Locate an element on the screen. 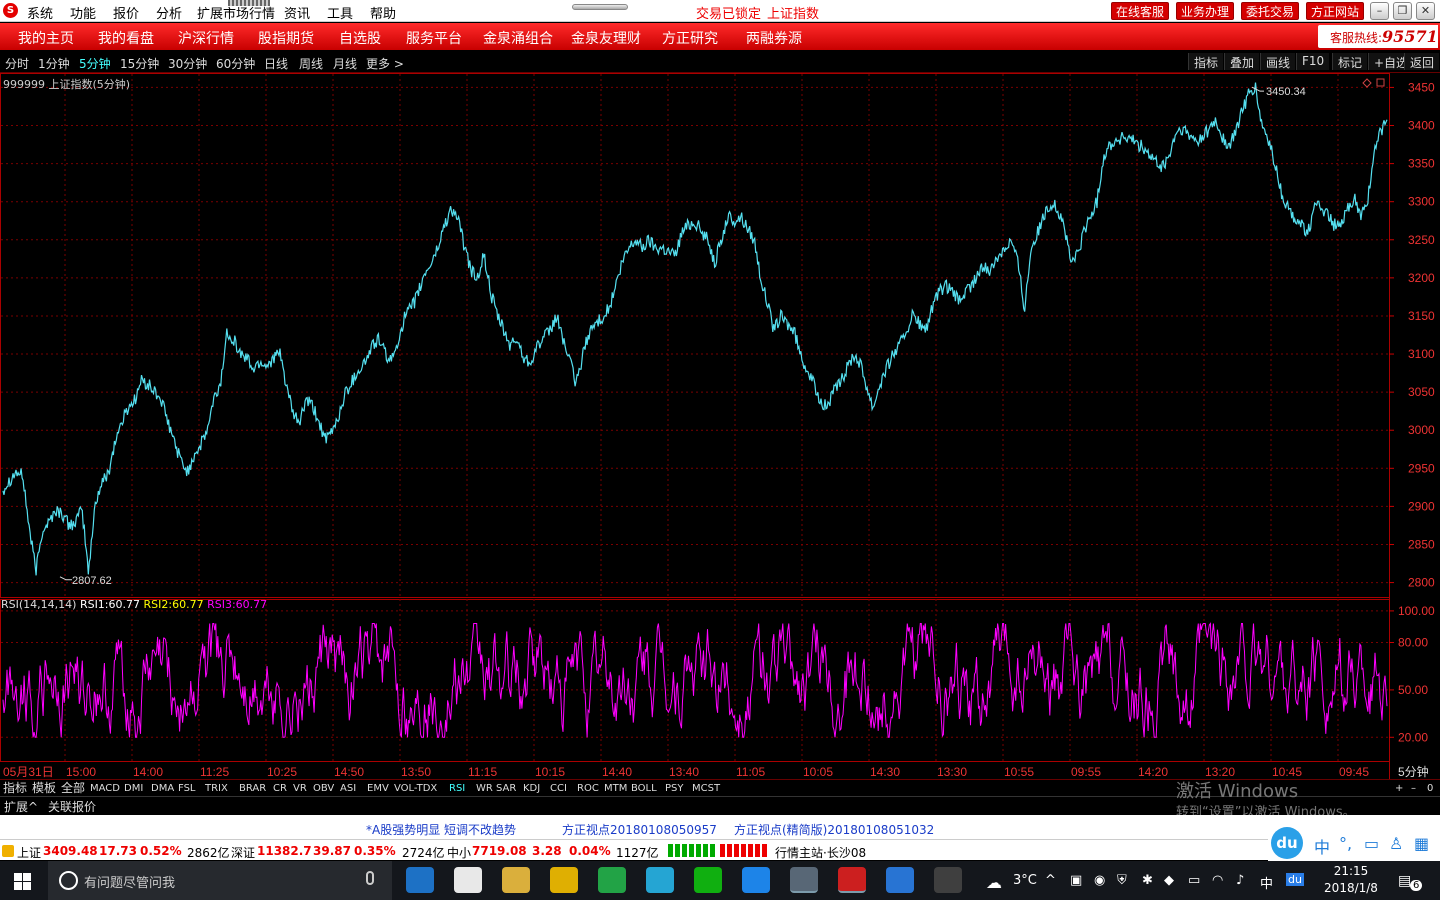  news-item: 方正视点20180108050957 is located at coordinates (639, 829).